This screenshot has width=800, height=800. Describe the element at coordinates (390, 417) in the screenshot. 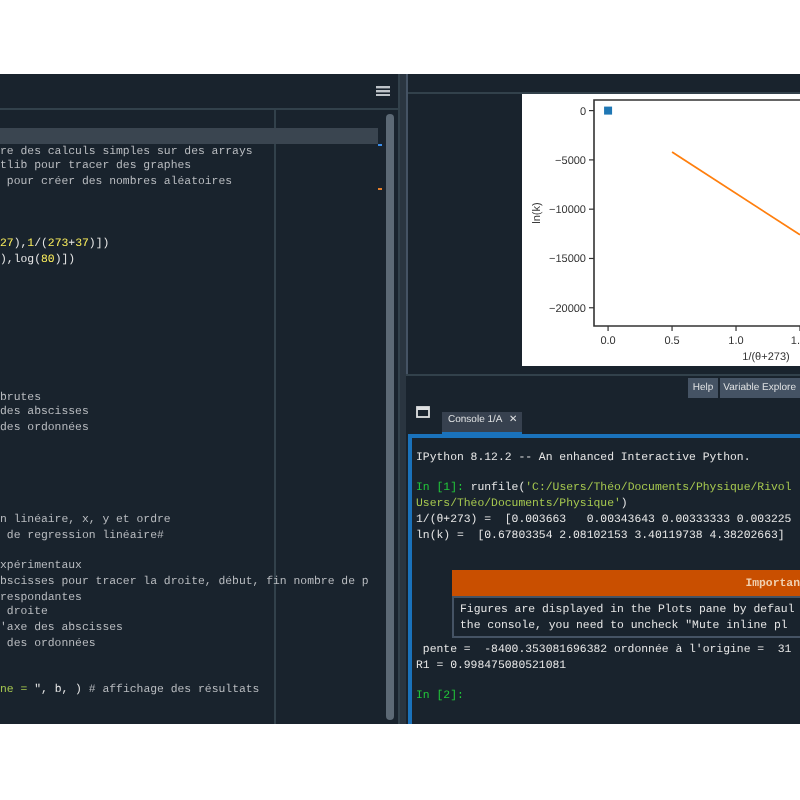

I see `scrollbar` at that location.